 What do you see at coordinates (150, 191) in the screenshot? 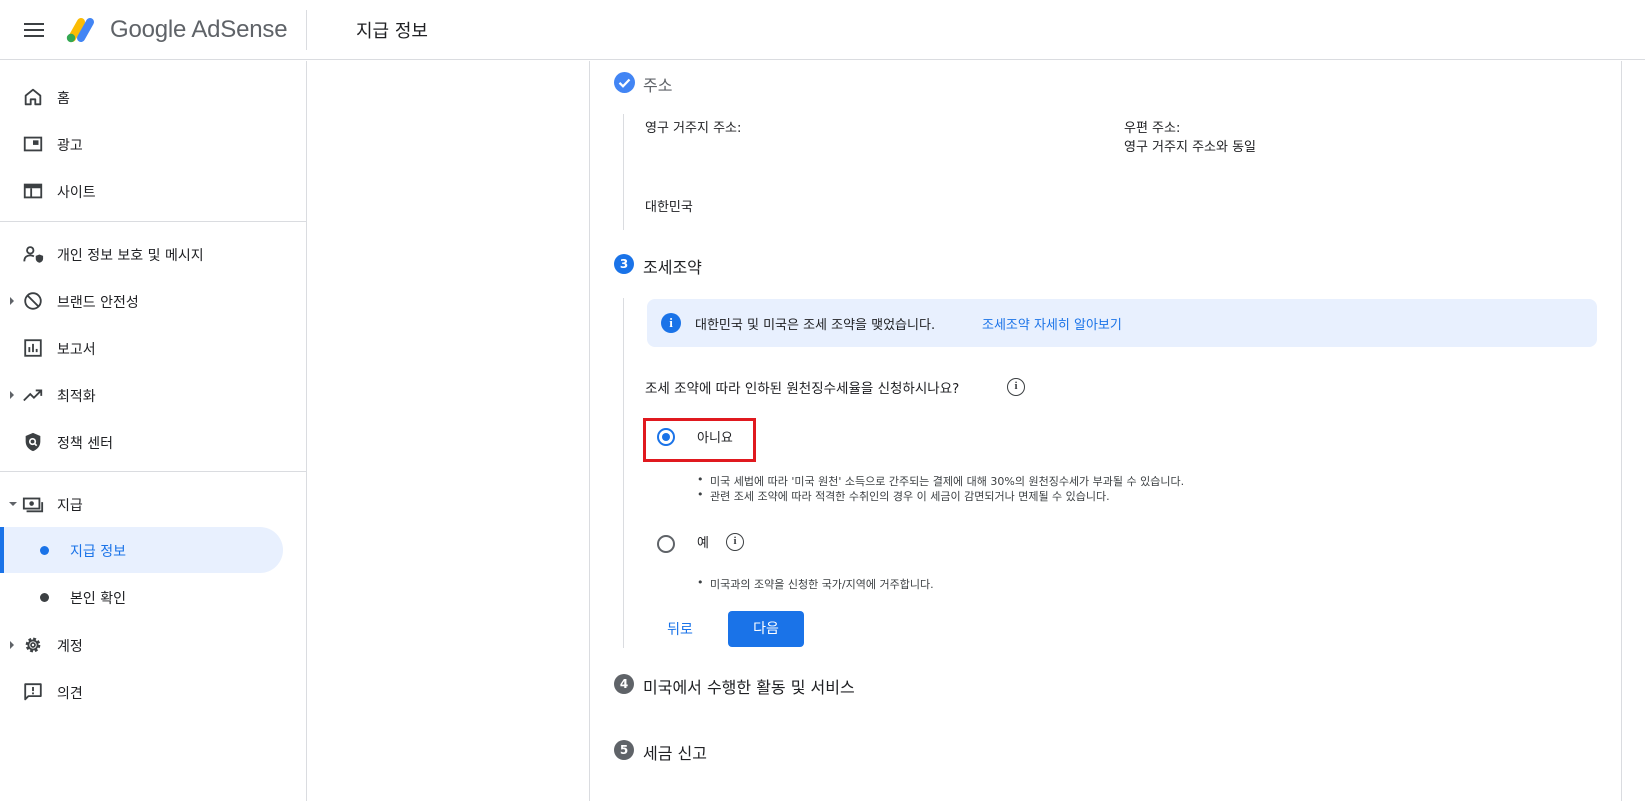
I see `sidebar-item-sites: 사이트` at bounding box center [150, 191].